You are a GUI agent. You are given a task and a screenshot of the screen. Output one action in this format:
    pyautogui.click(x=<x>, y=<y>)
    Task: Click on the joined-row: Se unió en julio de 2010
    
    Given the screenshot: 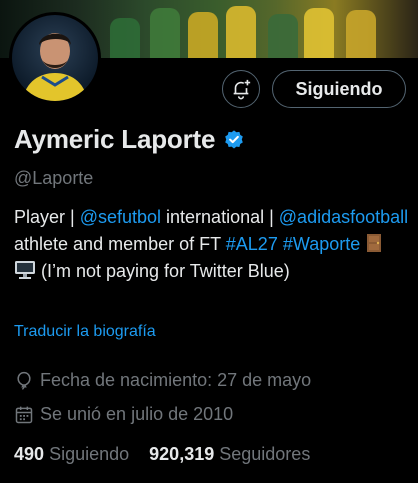 What is the action you would take?
    pyautogui.click(x=123, y=414)
    